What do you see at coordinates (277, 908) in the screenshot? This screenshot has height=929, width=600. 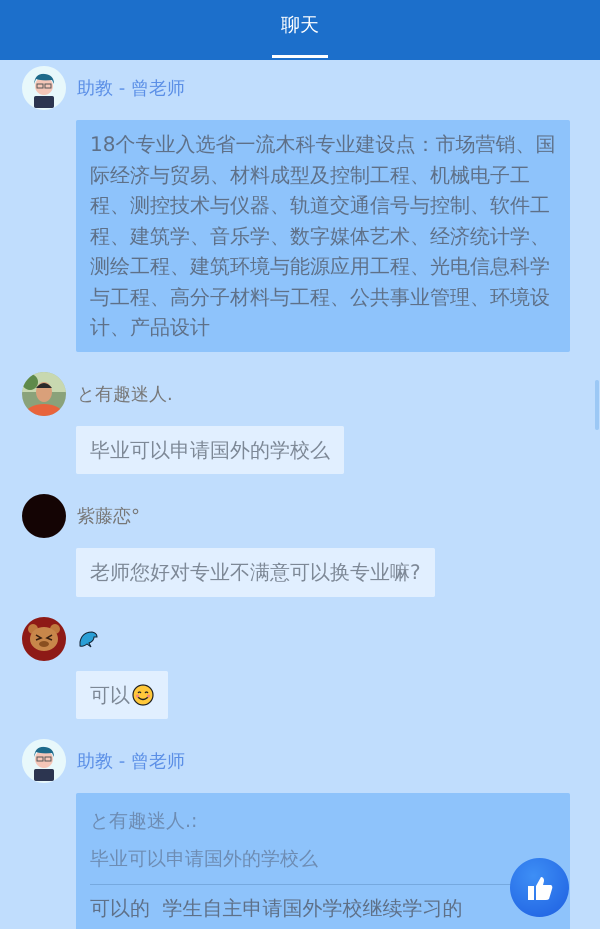 I see `message-text: 可以的 学生自主申请国外学校继续学习的` at bounding box center [277, 908].